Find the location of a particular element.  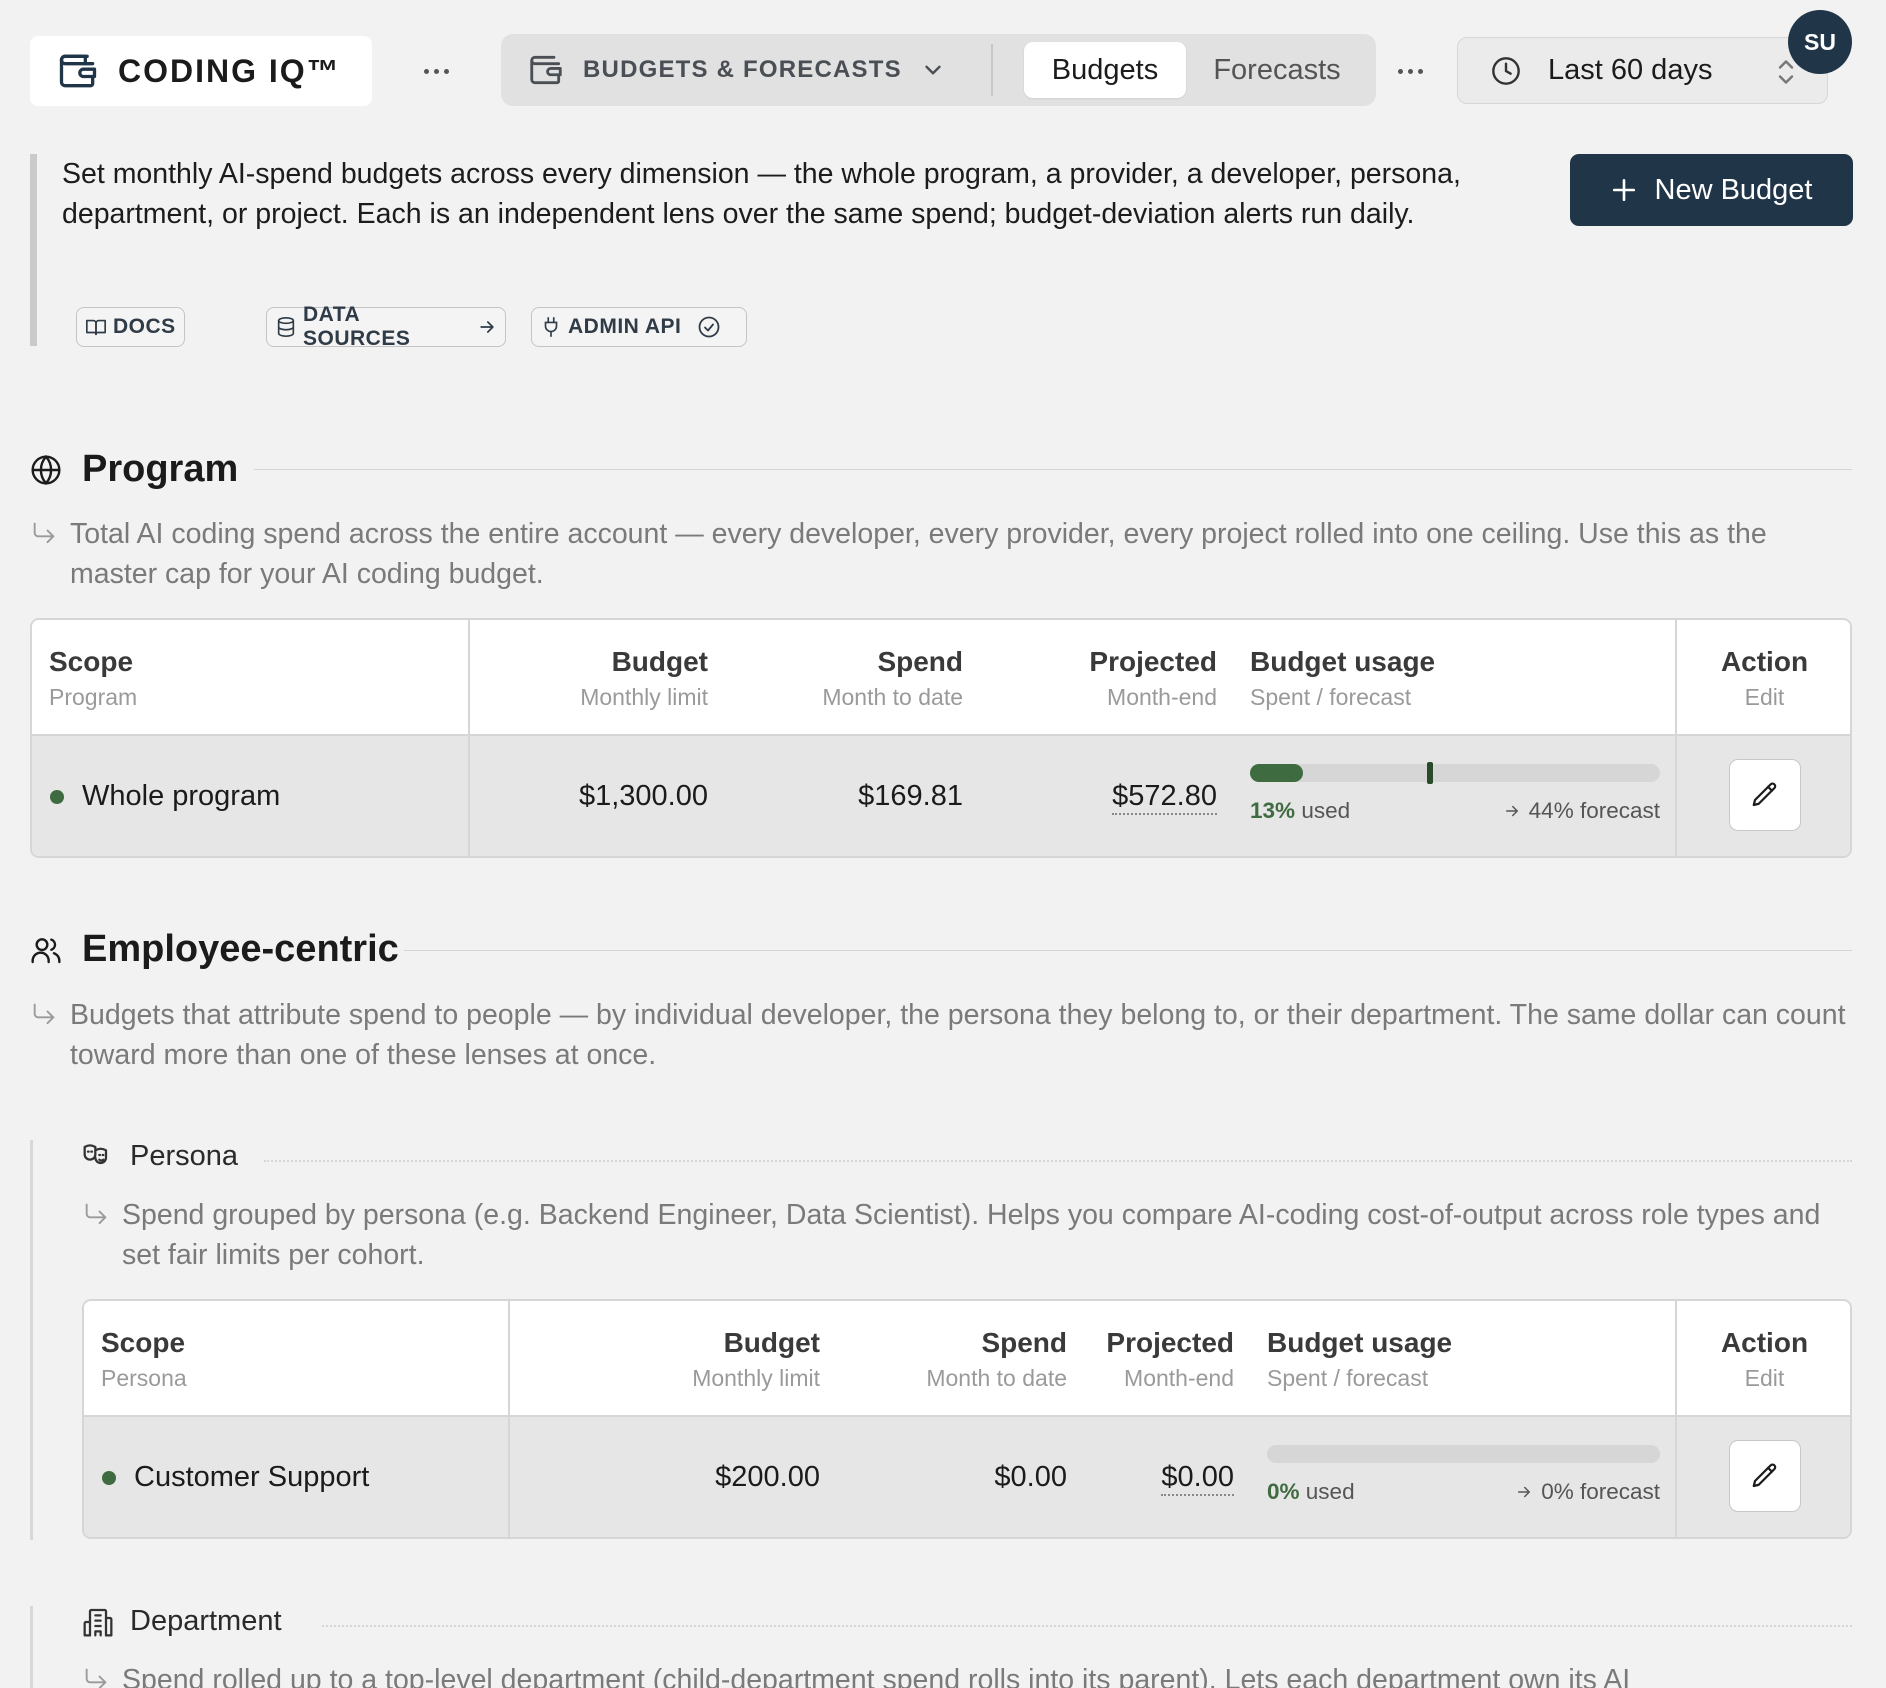

header-scope-sub: Persona is located at coordinates (144, 1378).